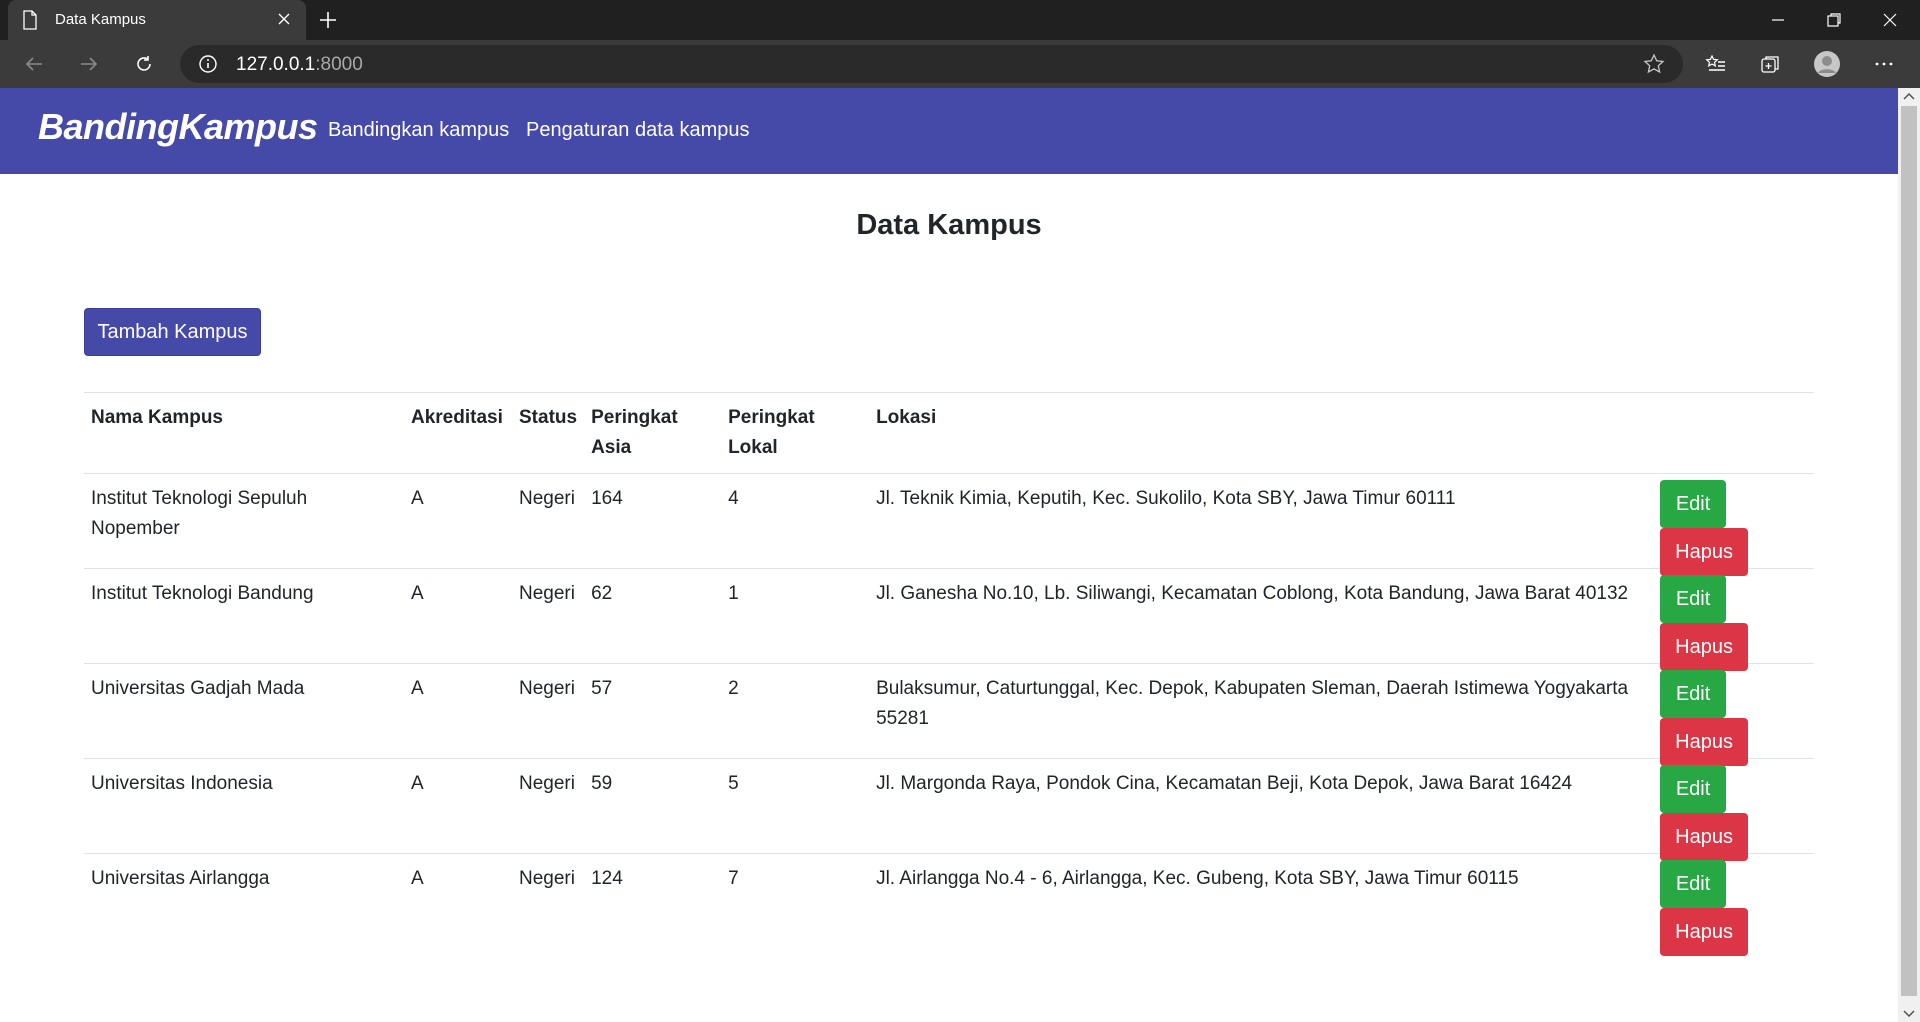  I want to click on scroll-up-icon, so click(1909, 96).